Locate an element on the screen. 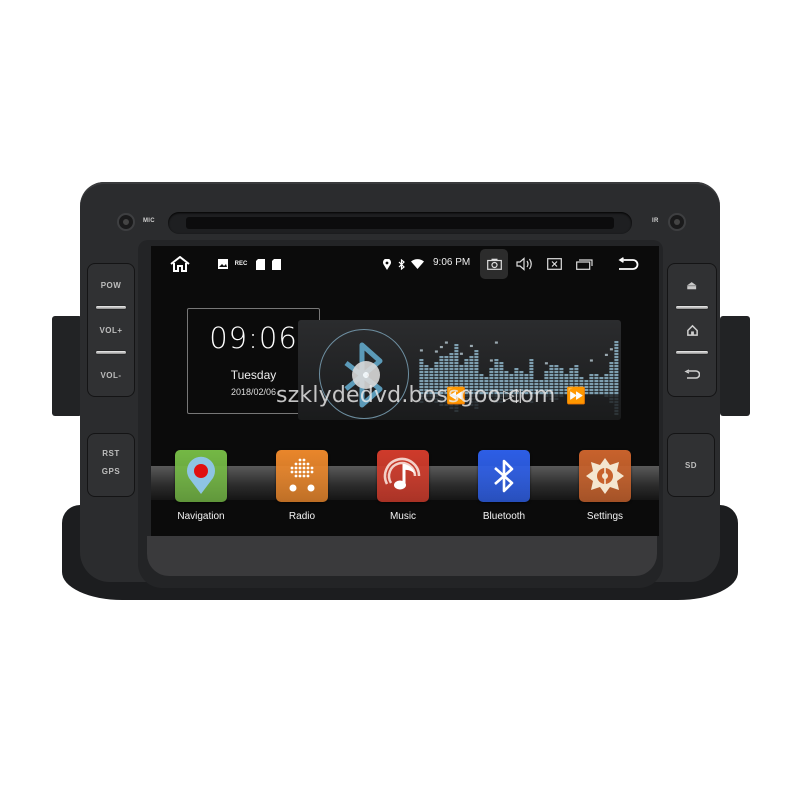 The width and height of the screenshot is (800, 800). status-time: 9:06 PM is located at coordinates (452, 262).